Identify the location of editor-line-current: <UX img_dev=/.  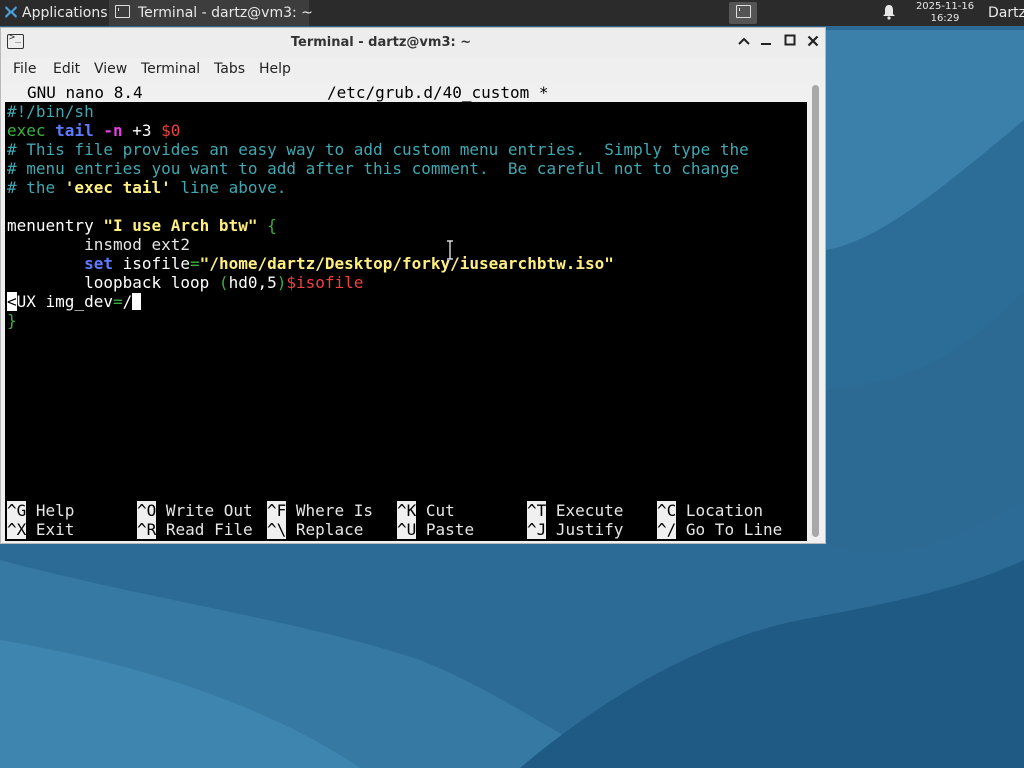
(74, 301).